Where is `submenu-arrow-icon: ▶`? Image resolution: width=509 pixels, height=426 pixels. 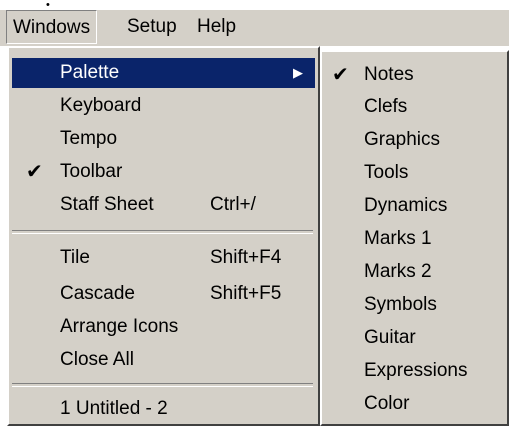 submenu-arrow-icon: ▶ is located at coordinates (298, 72).